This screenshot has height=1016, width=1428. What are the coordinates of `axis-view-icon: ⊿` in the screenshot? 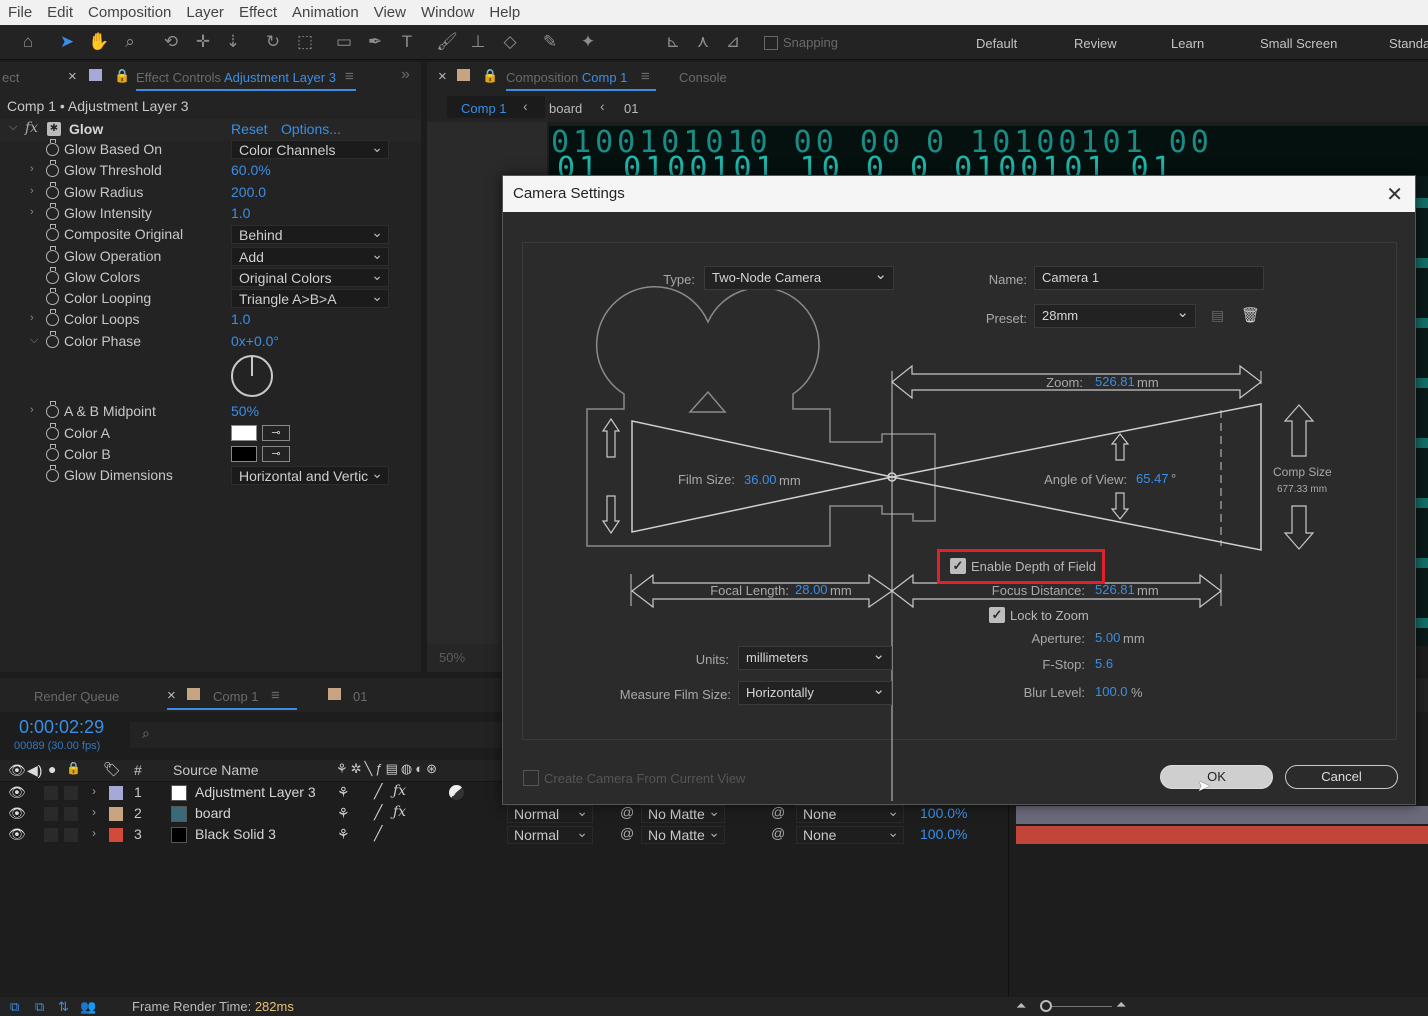 It's located at (733, 42).